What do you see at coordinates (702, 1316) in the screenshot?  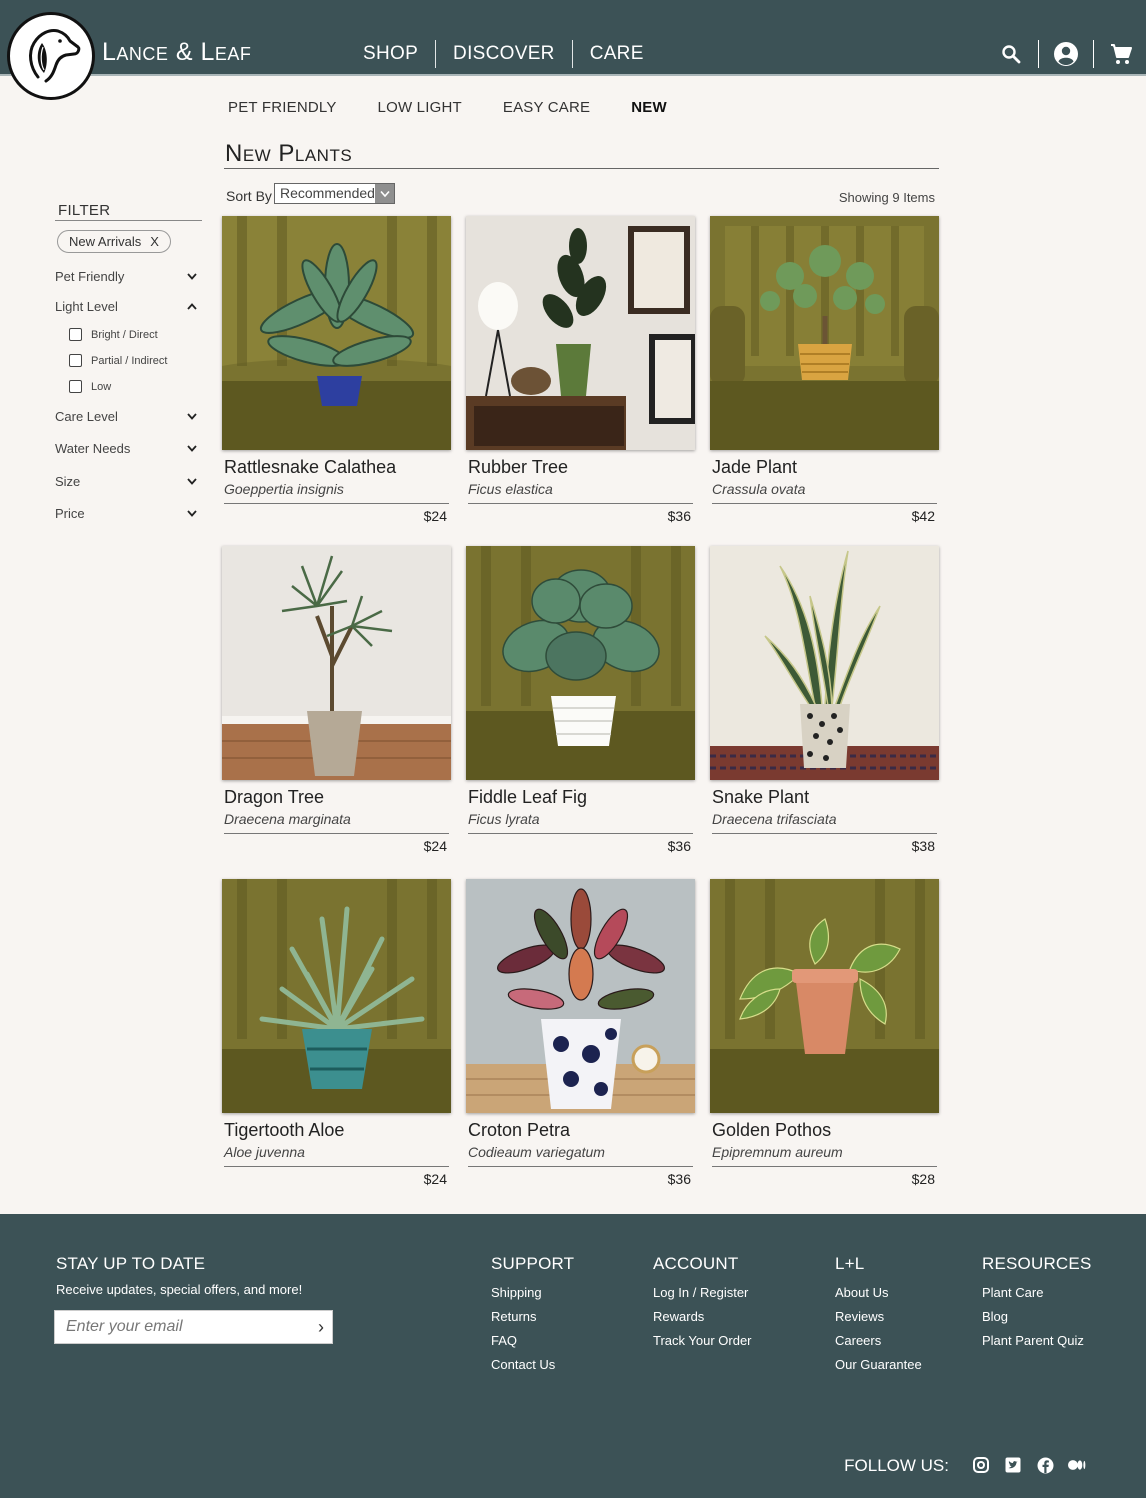 I see `footer-link-rewards: Rewards` at bounding box center [702, 1316].